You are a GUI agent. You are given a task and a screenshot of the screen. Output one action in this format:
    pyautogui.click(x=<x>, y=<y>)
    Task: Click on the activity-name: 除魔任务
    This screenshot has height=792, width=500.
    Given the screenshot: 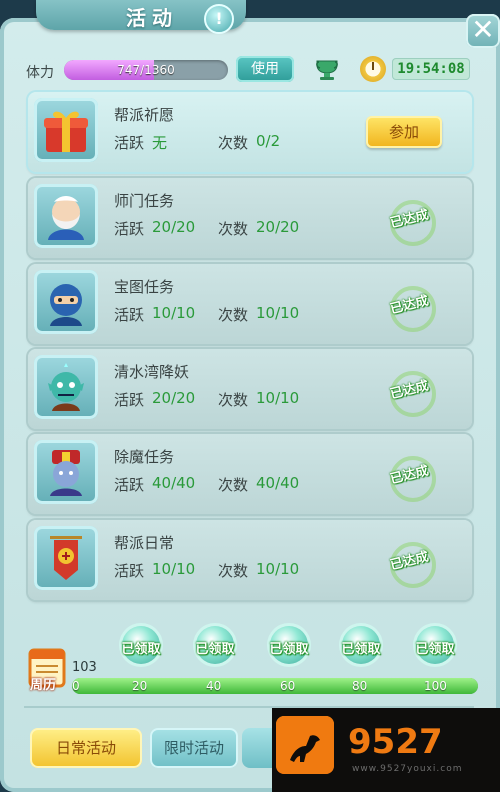 What is the action you would take?
    pyautogui.click(x=144, y=457)
    